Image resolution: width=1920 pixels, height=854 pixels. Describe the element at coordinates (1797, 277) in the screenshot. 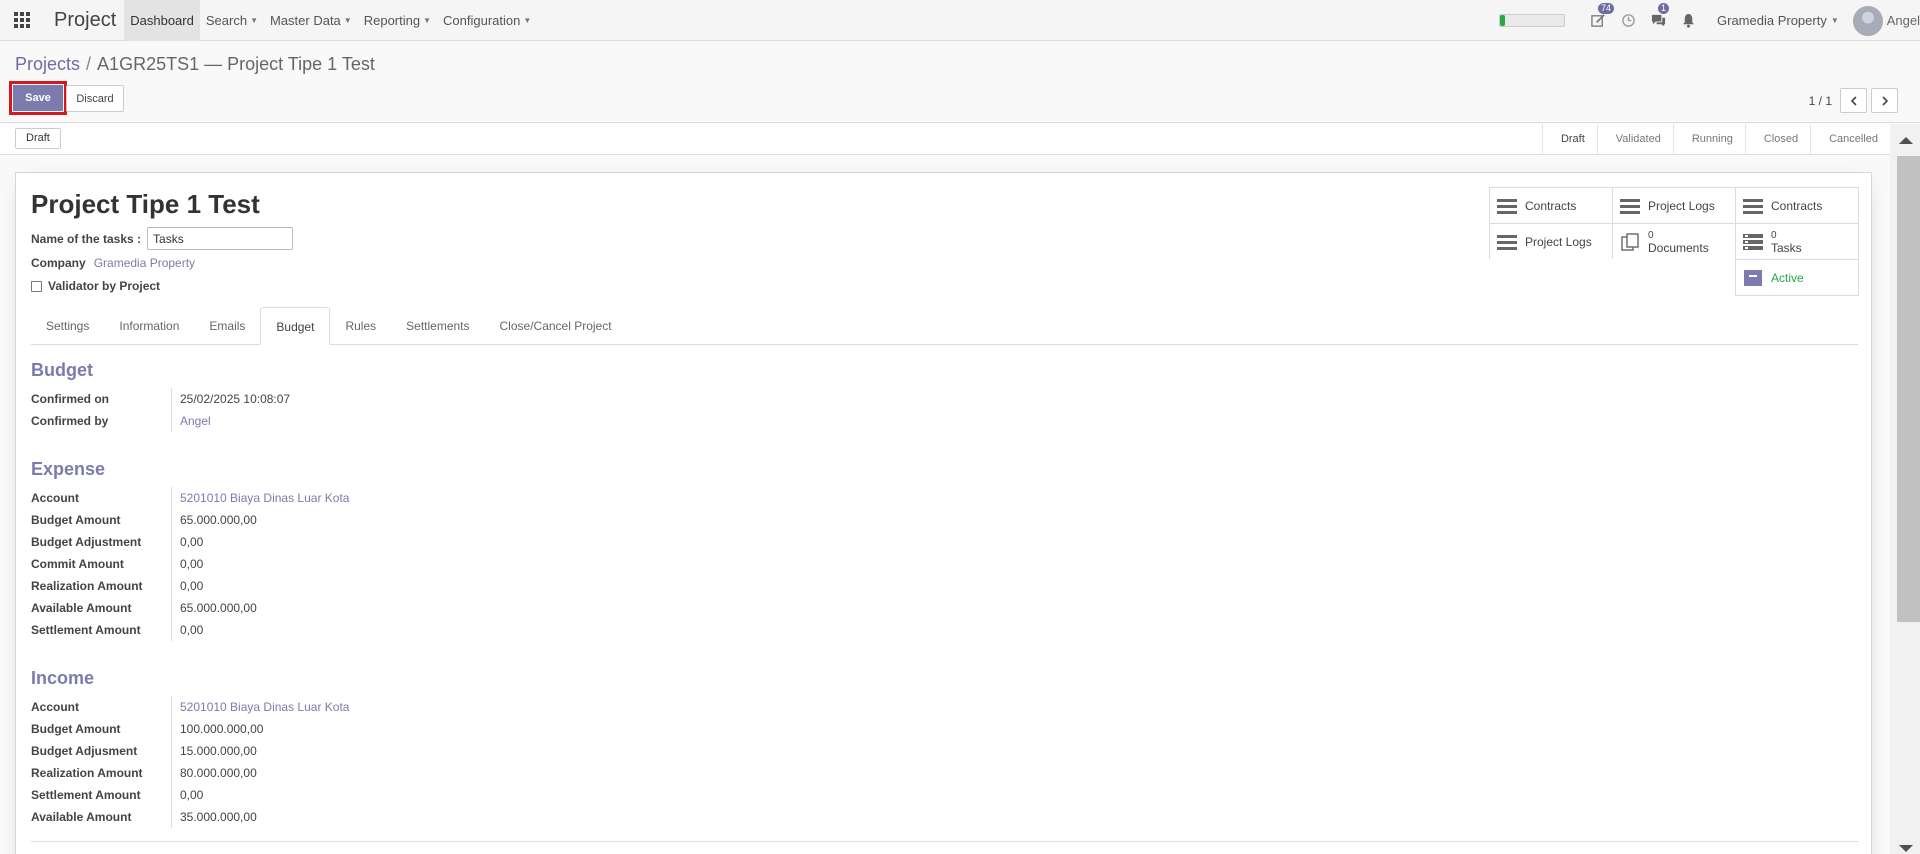

I see `active-toggle-button: Active` at that location.